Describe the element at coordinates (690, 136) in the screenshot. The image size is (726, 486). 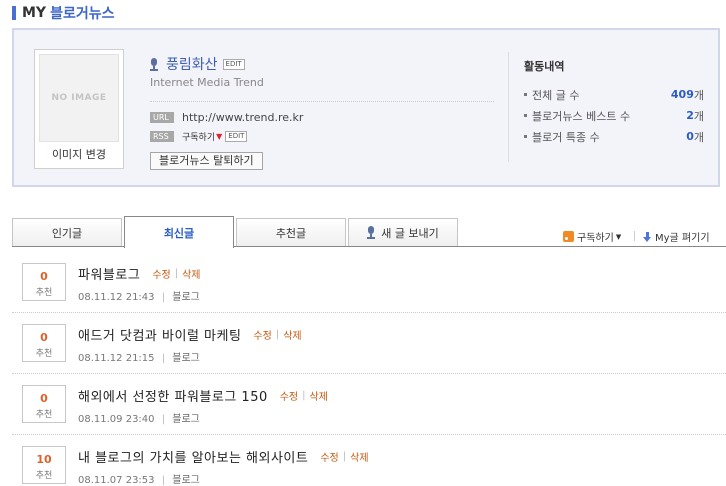
I see `activity-count: 0` at that location.